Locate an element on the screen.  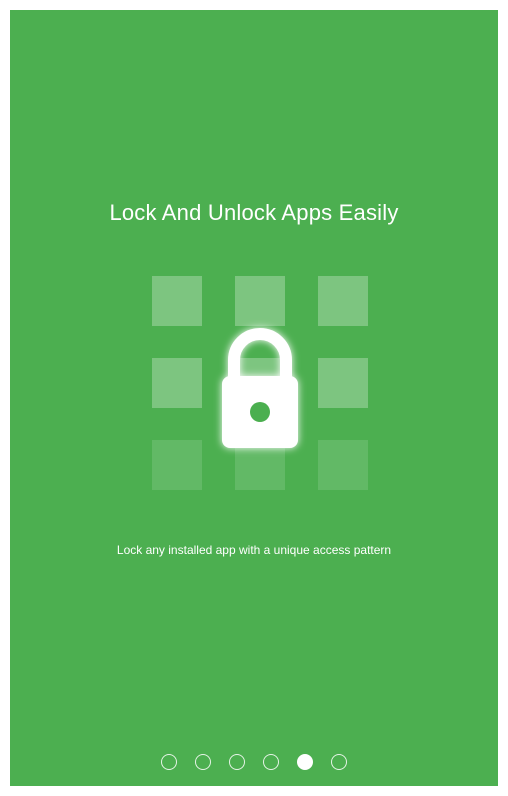
onboarding-illustration is located at coordinates (260, 384).